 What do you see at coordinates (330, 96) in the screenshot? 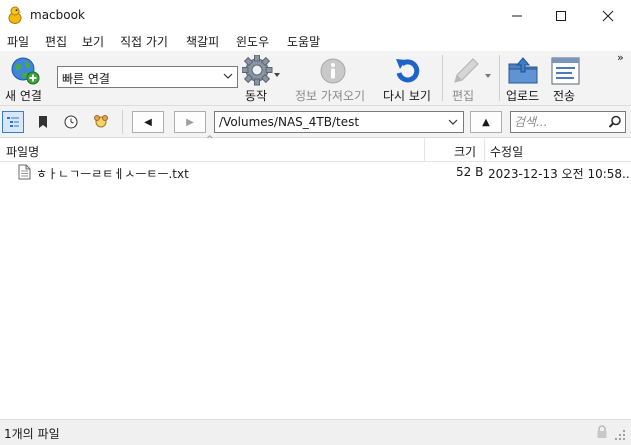
I see `get-info-label: 정보 가져오기` at bounding box center [330, 96].